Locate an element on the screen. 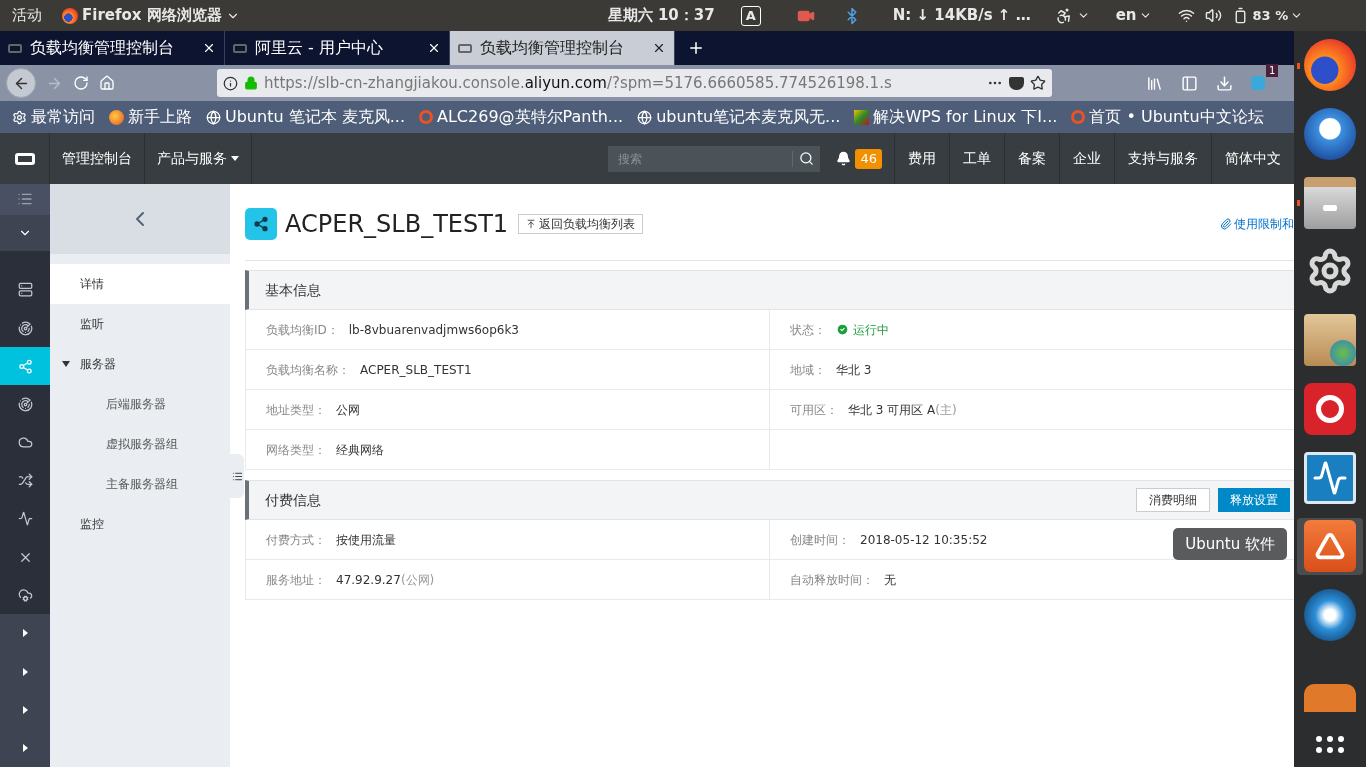 The height and width of the screenshot is (767, 1366). page-title: ACPER_SLB_TEST1 is located at coordinates (397, 224).